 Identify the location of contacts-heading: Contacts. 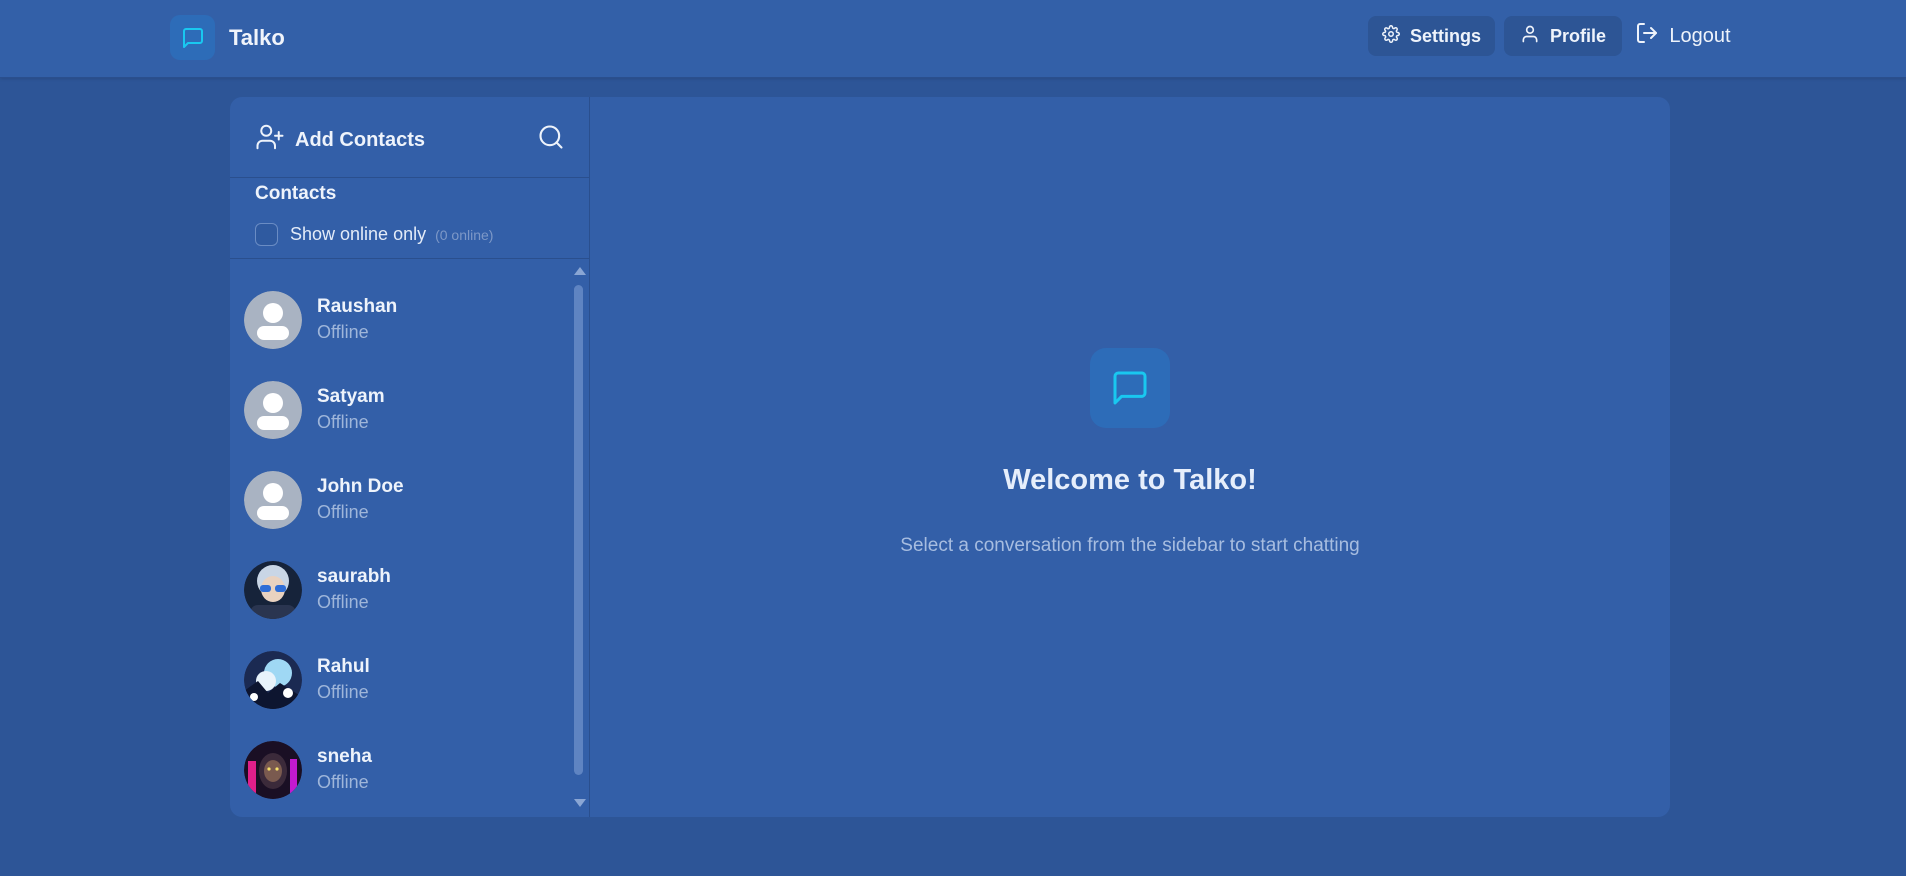
(296, 193).